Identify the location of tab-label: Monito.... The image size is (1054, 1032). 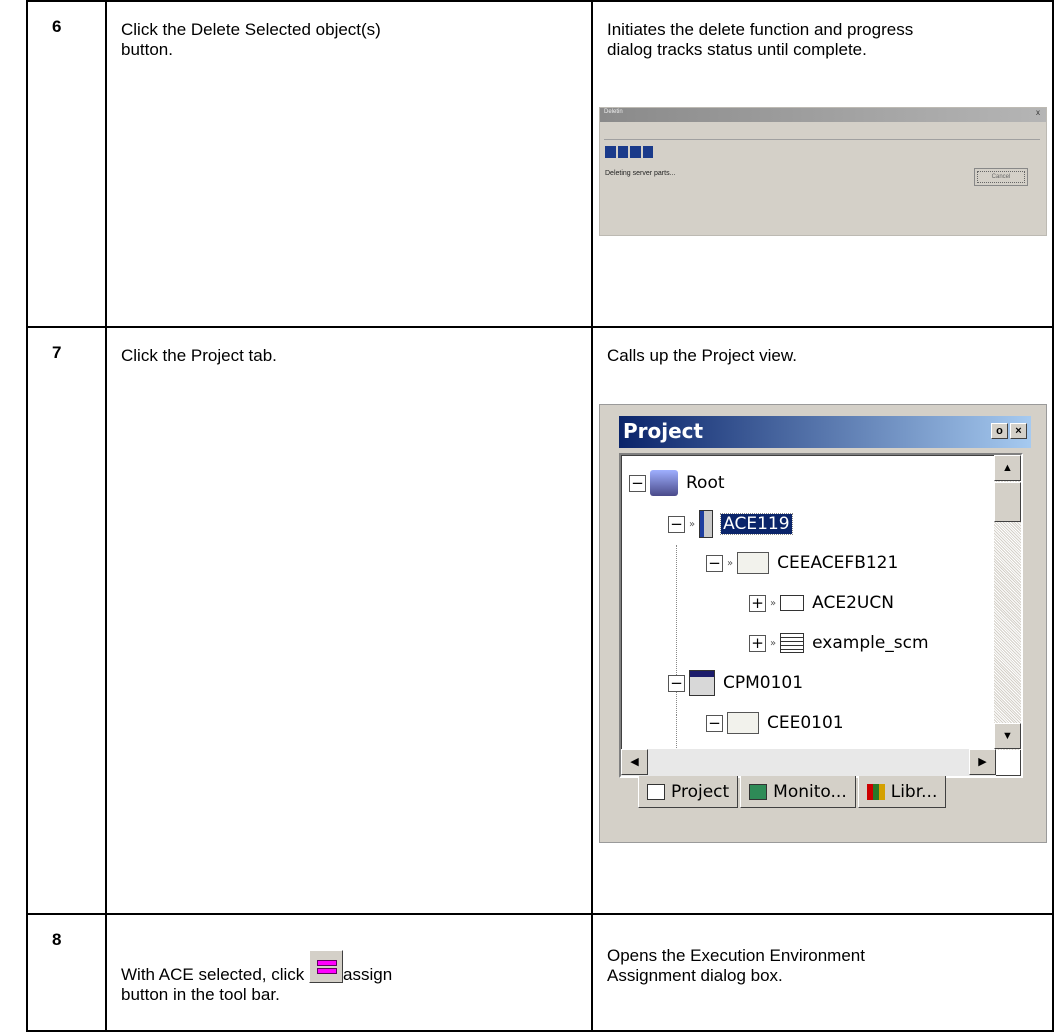
(810, 791).